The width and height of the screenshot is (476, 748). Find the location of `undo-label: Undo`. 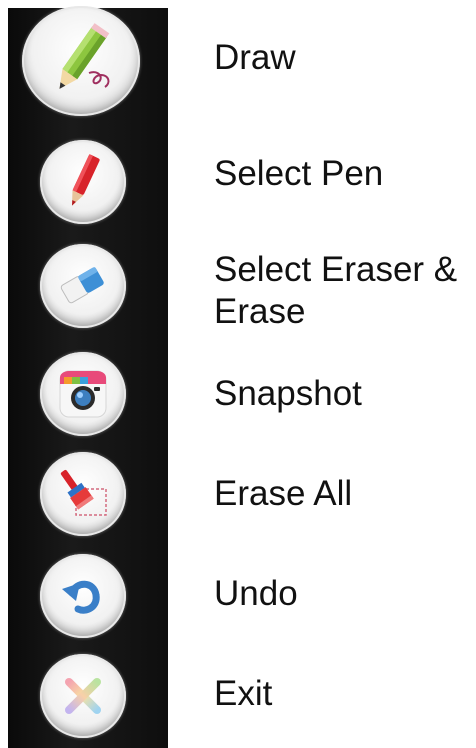

undo-label: Undo is located at coordinates (256, 593).